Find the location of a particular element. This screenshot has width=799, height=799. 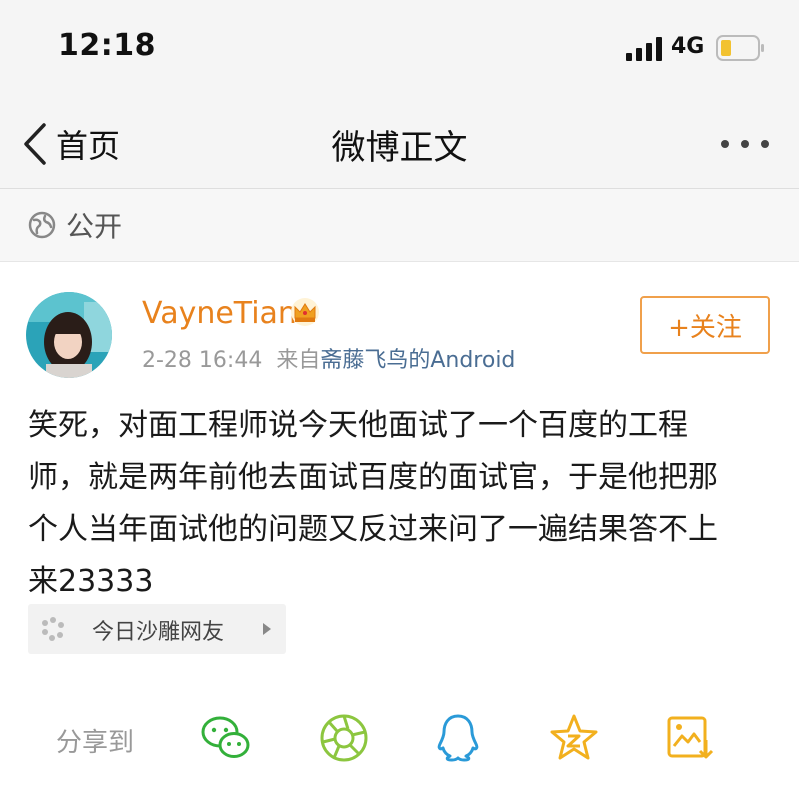

nav-bar: 微博正文 首页 is located at coordinates (399, 144).